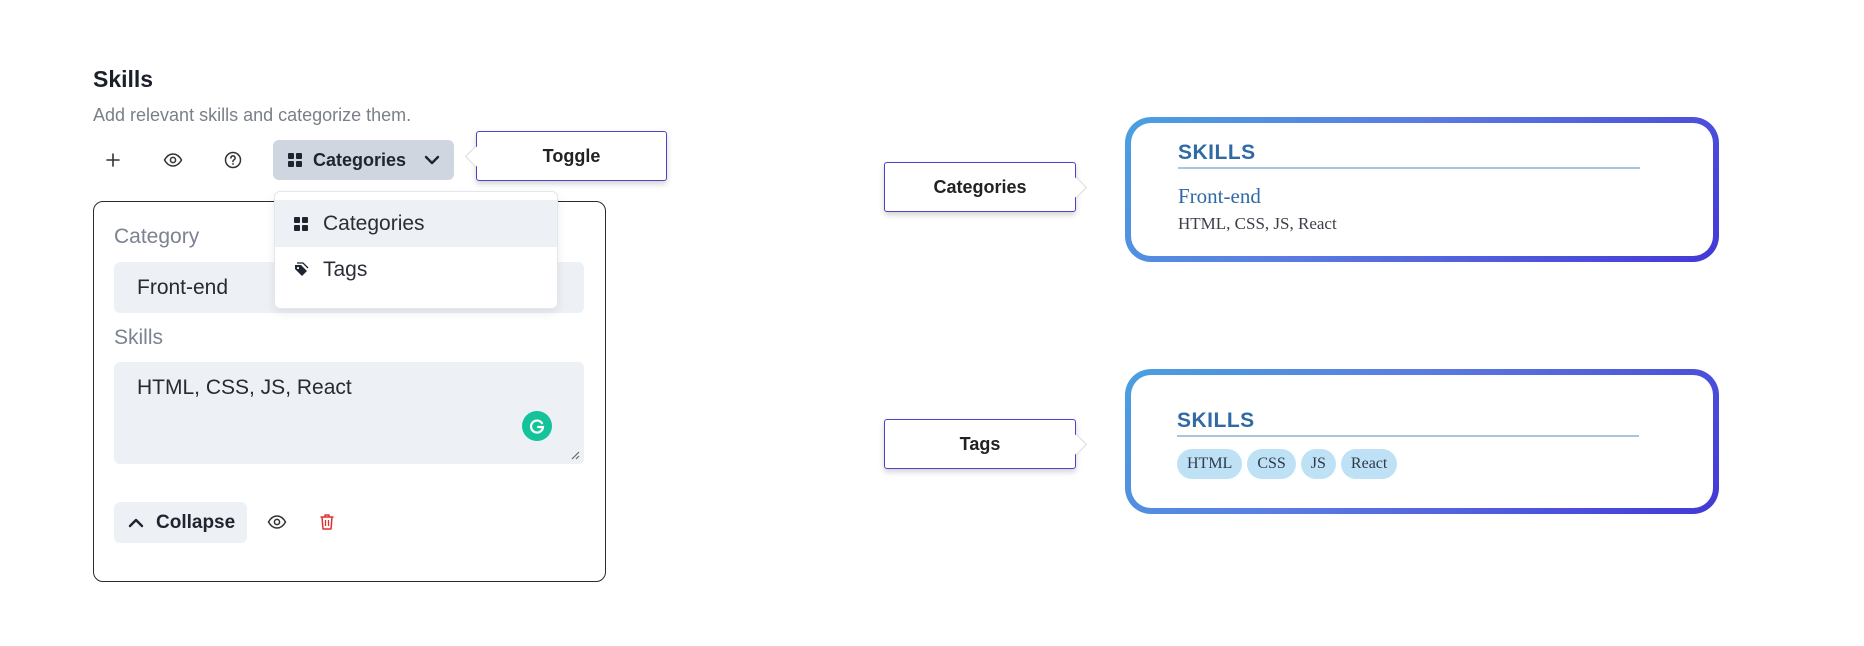  I want to click on skills-textarea-value: HTML, CSS, JS, React, so click(244, 387).